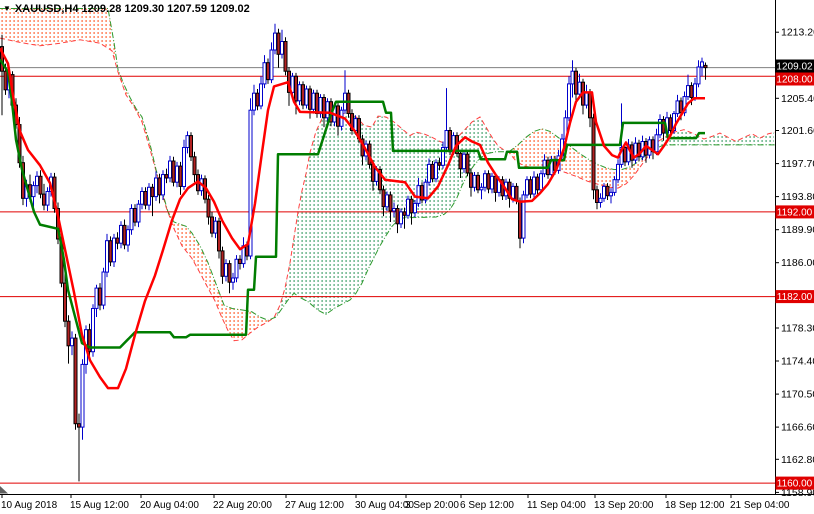 This screenshot has width=814, height=514. What do you see at coordinates (797, 362) in the screenshot?
I see `price-tick-label: 1174.40` at bounding box center [797, 362].